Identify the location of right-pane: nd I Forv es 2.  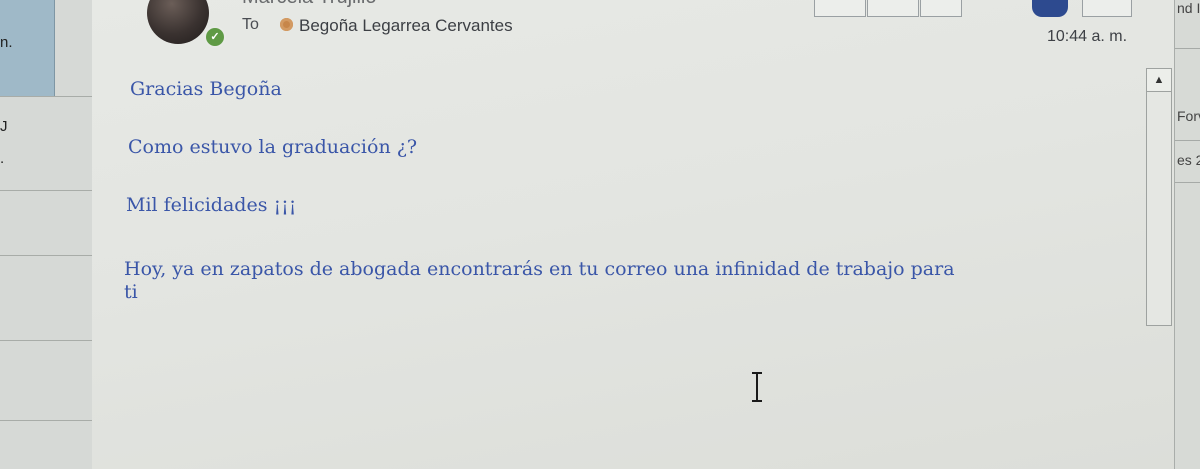
(1187, 234).